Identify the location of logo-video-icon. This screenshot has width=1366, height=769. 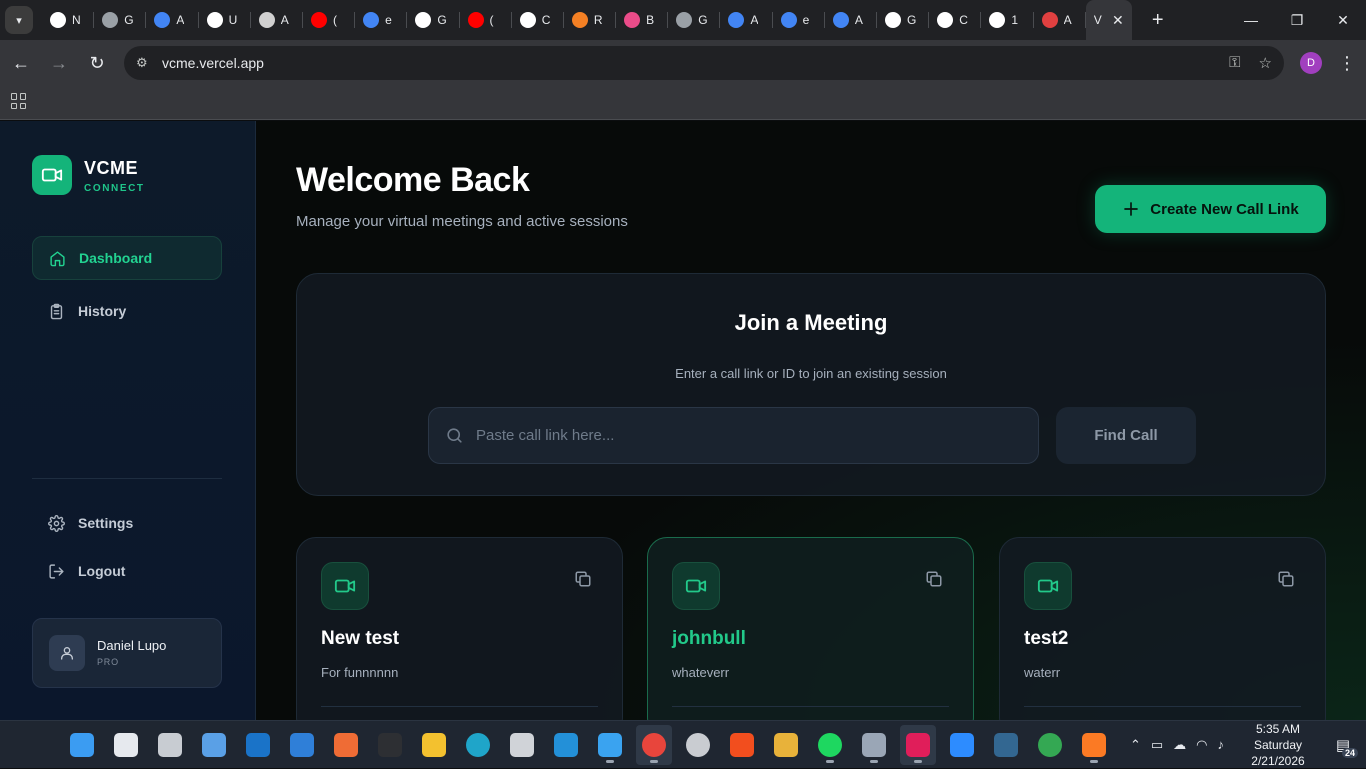
(52, 175).